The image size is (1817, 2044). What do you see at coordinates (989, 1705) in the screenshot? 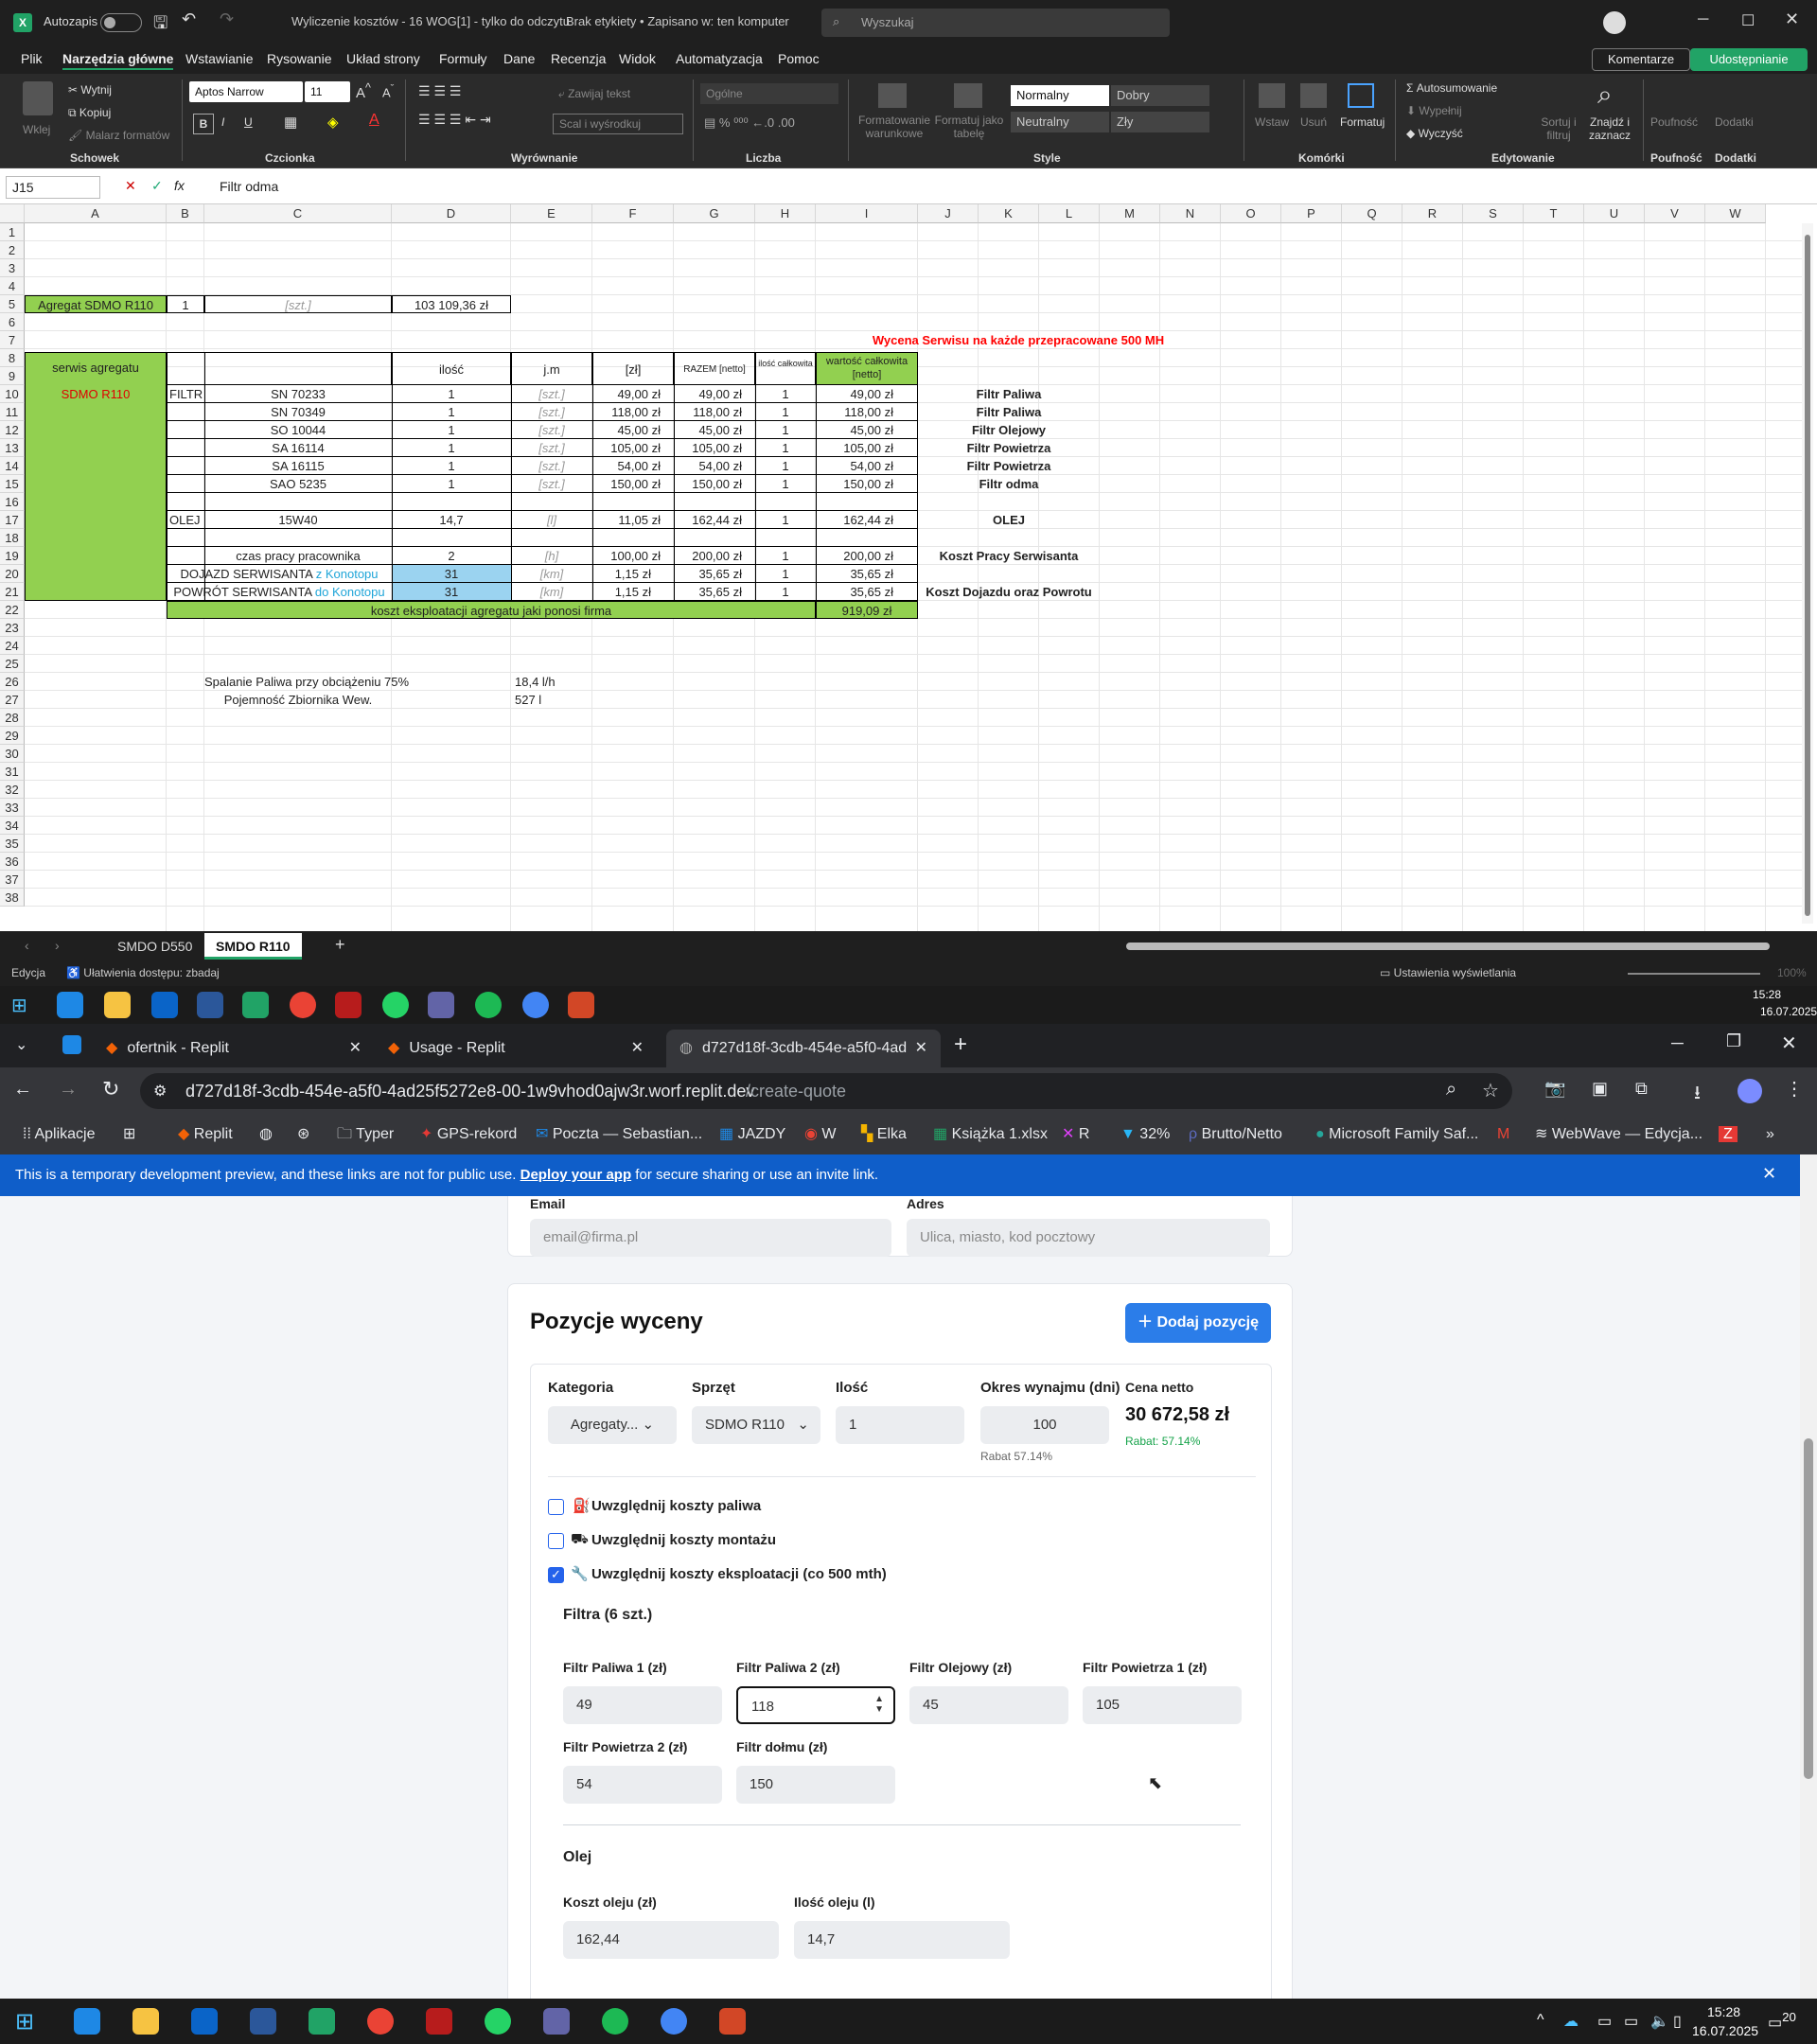
I see `oil-filter-input: 45` at bounding box center [989, 1705].